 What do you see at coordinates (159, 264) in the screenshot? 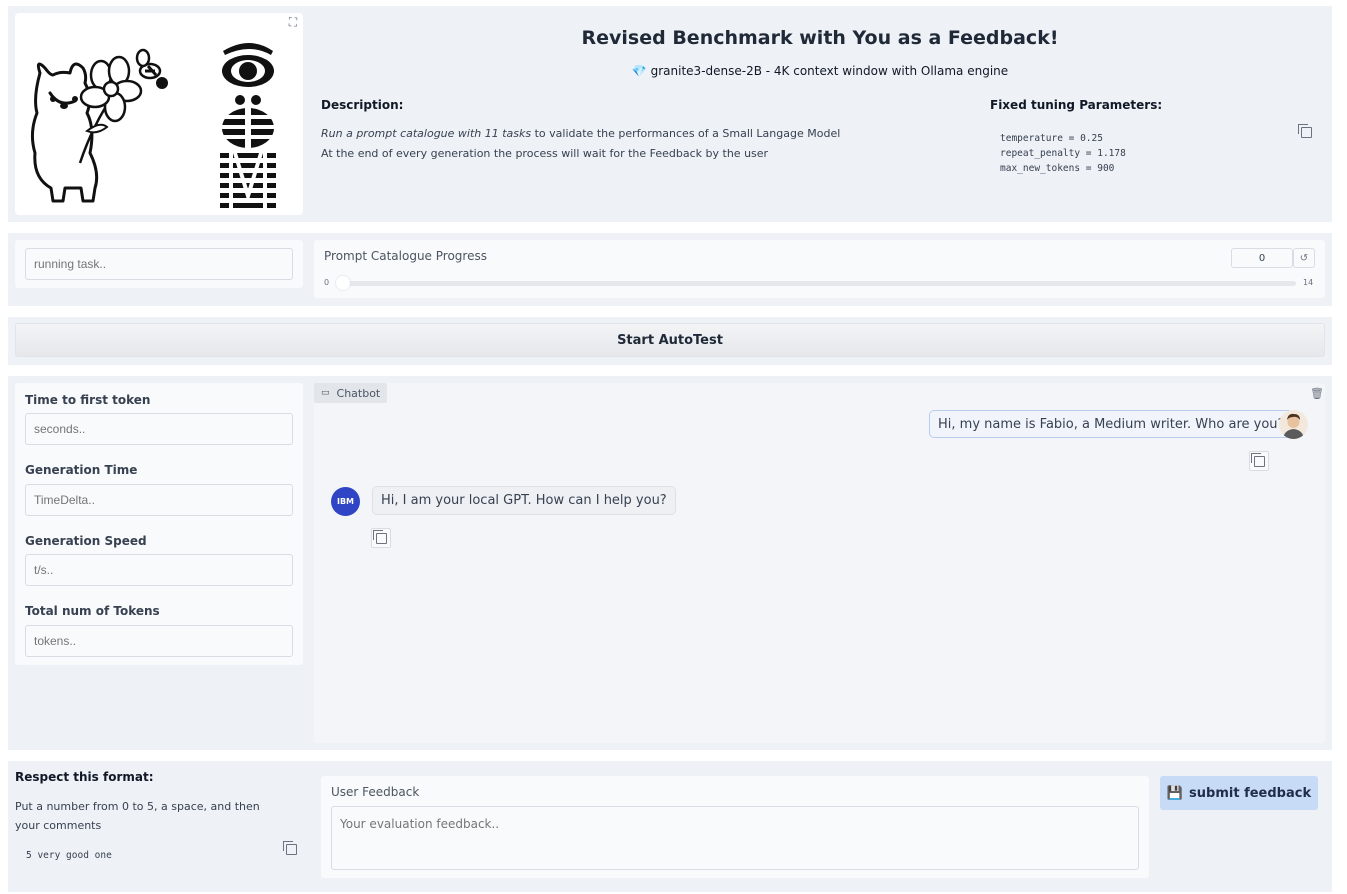
I see `running-task-input` at bounding box center [159, 264].